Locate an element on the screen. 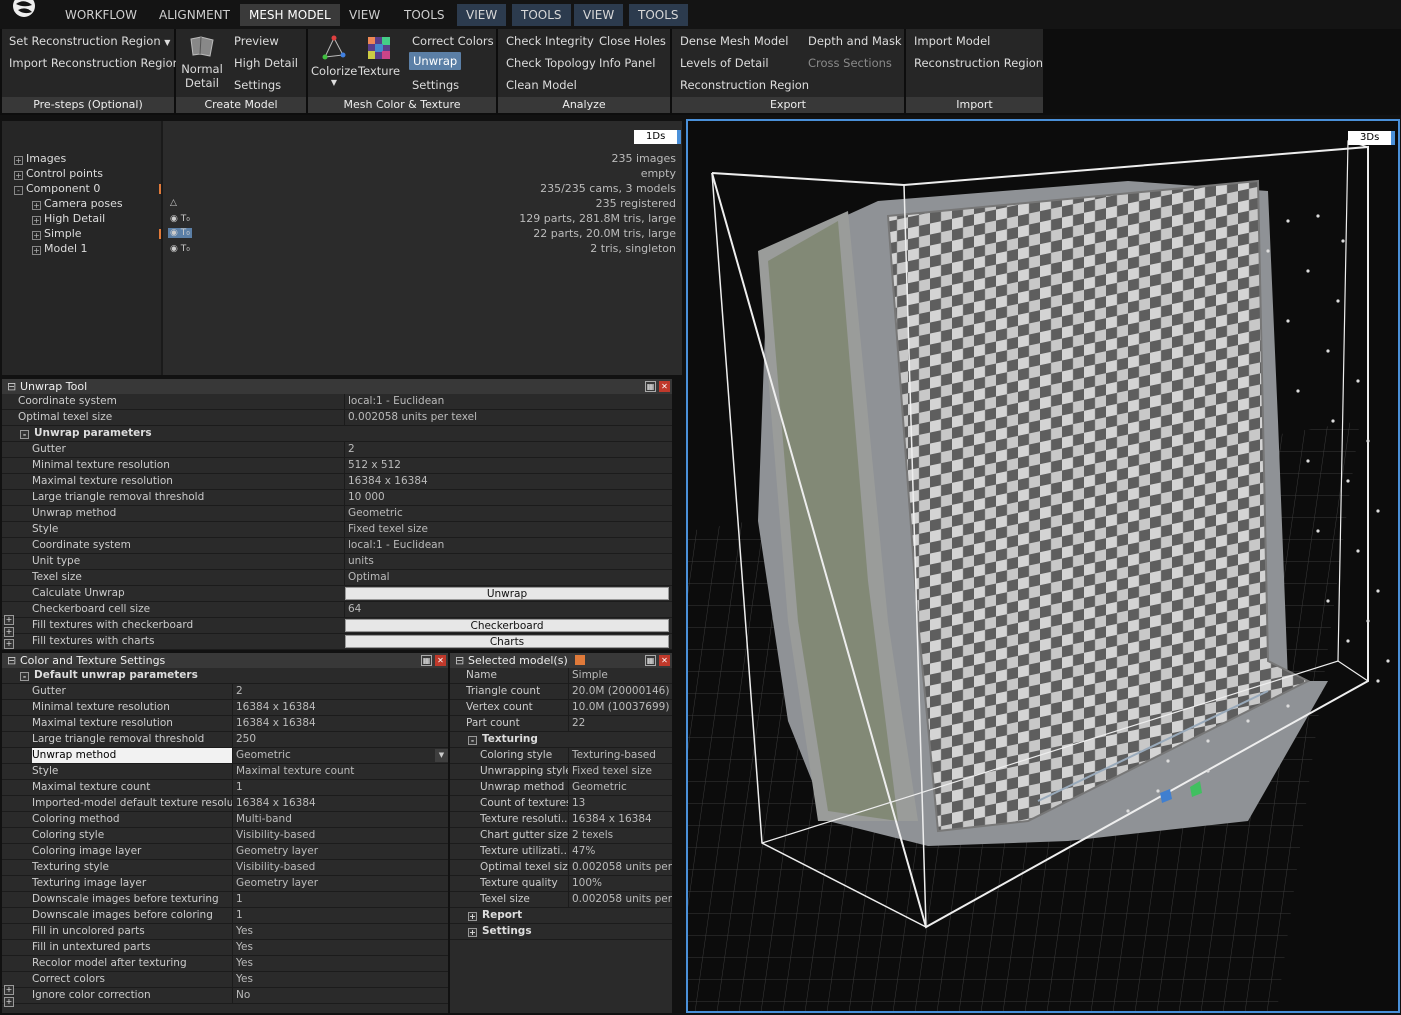 Image resolution: width=1401 pixels, height=1015 pixels. property-row: Part count 22 is located at coordinates (561, 724).